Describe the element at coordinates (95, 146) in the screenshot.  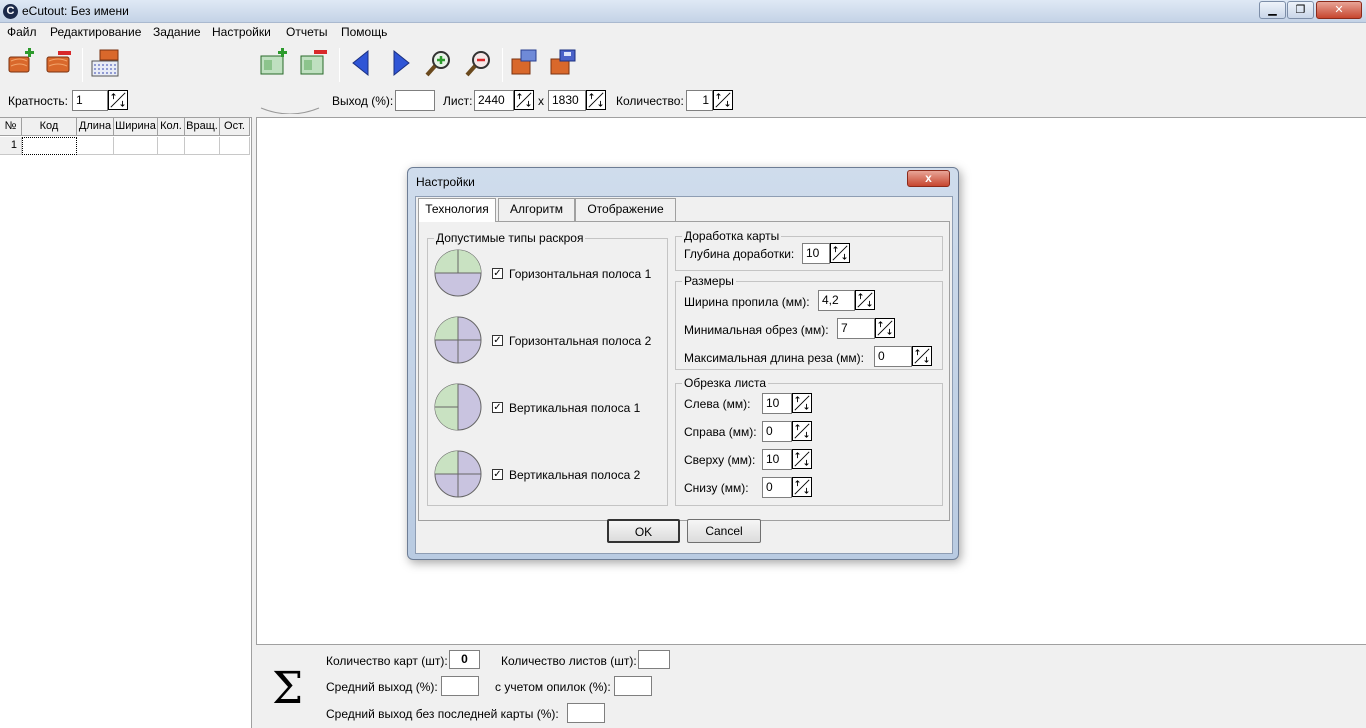
I see `length-cell` at that location.